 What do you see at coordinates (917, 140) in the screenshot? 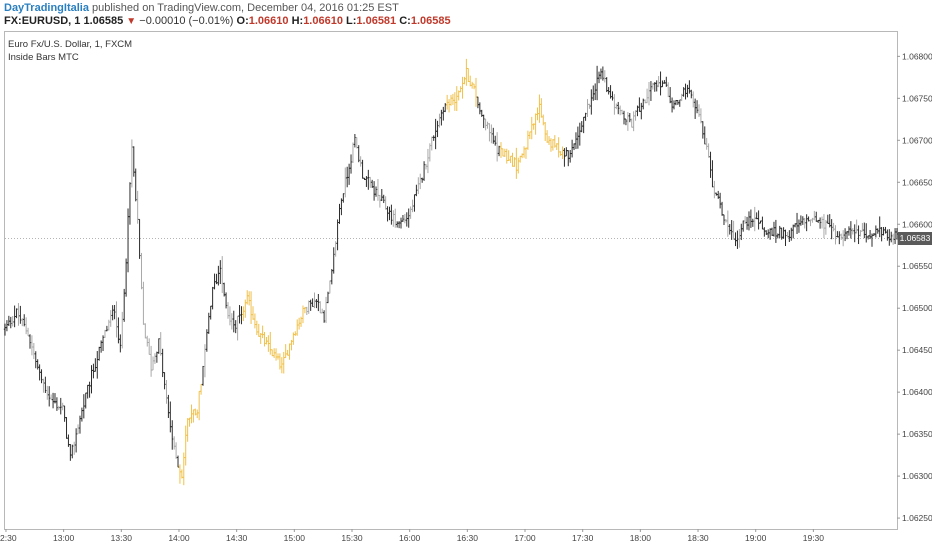
I see `y-tick-label: 1.06700` at bounding box center [917, 140].